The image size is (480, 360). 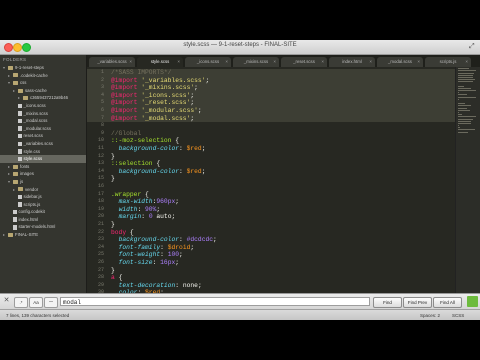 What do you see at coordinates (102, 110) in the screenshot?
I see `line-number: 6` at bounding box center [102, 110].